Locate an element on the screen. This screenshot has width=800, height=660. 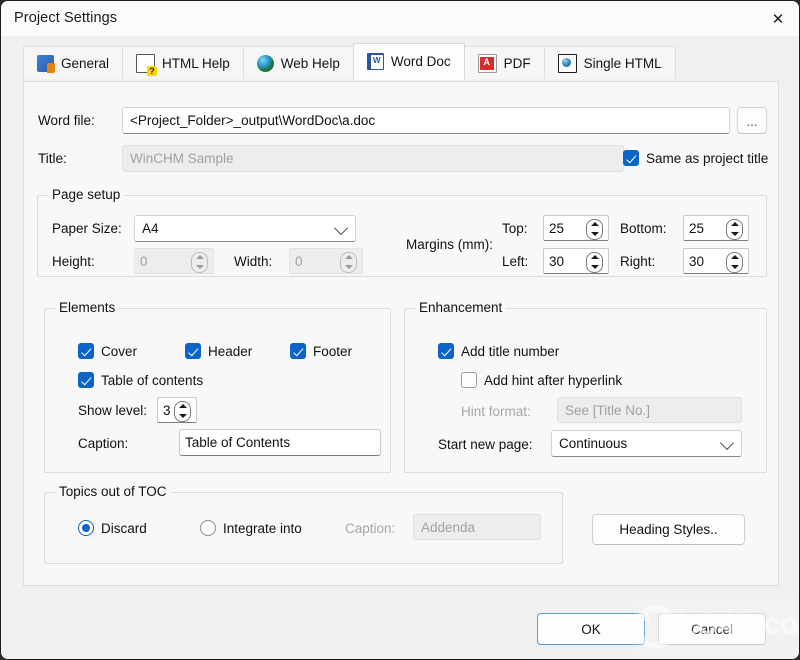
elements-group-title: Elements is located at coordinates (87, 307).